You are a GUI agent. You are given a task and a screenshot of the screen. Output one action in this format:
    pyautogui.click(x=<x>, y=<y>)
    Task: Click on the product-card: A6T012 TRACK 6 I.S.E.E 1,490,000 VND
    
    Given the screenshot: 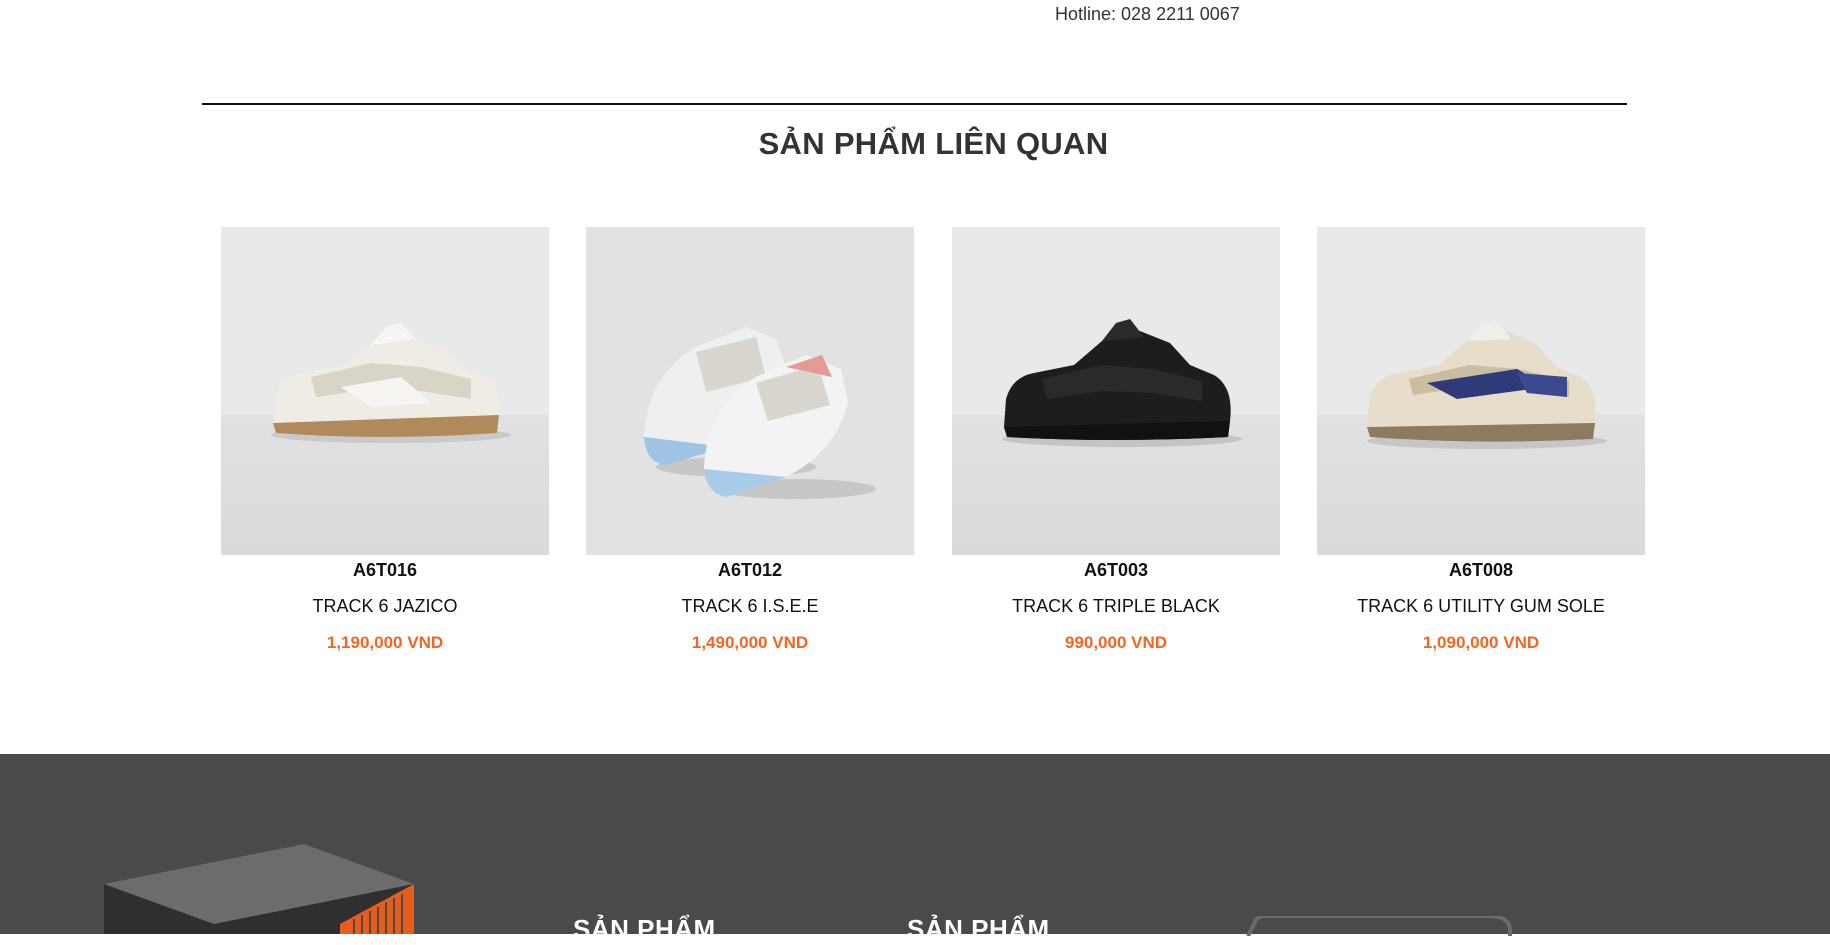 What is the action you would take?
    pyautogui.click(x=750, y=440)
    